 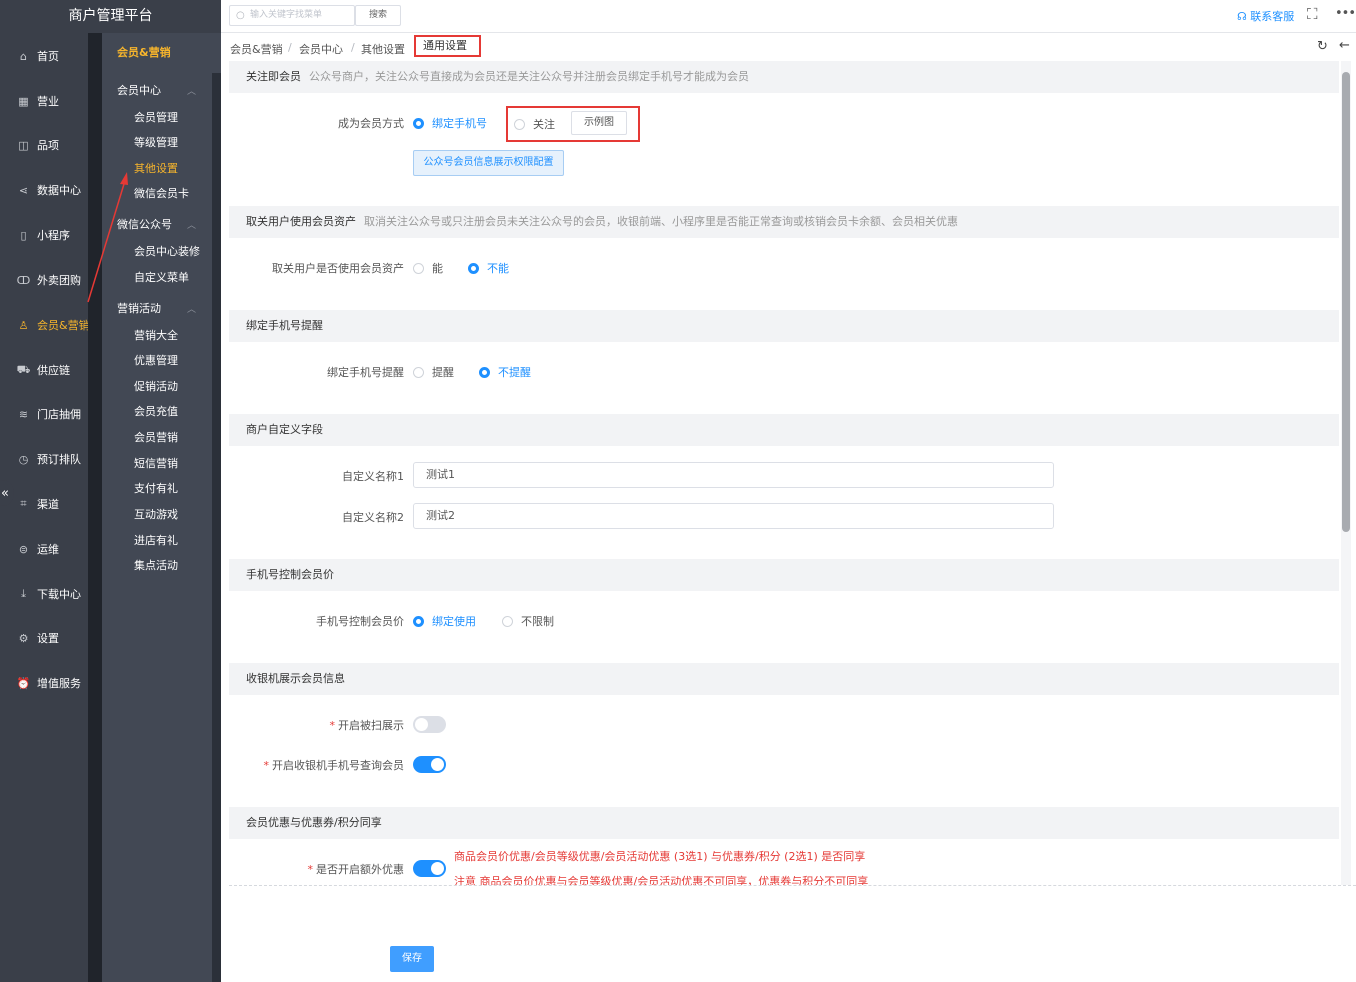 What do you see at coordinates (23, 683) in the screenshot?
I see `alarm-icon: ⏰` at bounding box center [23, 683].